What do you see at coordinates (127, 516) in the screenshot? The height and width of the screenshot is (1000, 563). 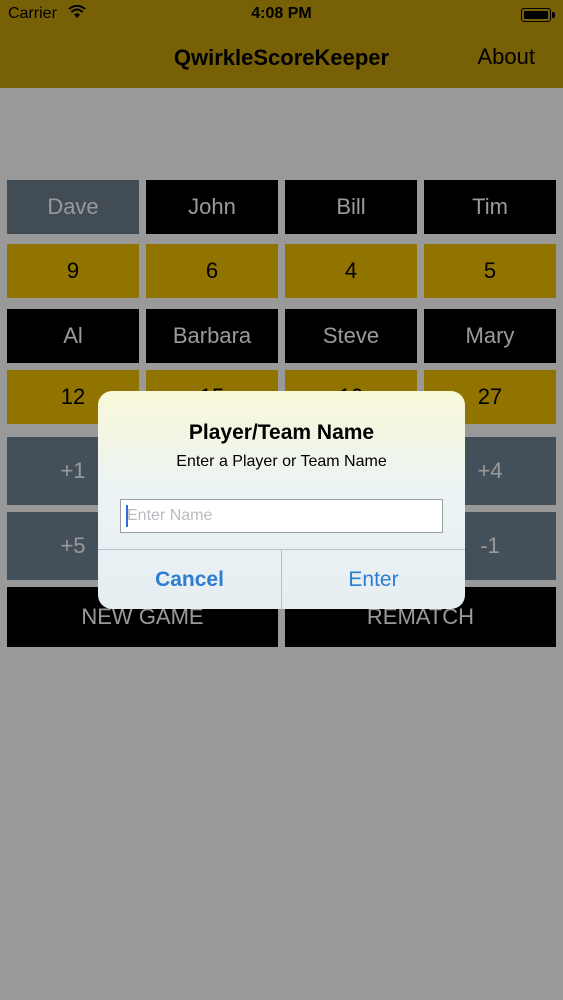 I see `text-cursor` at bounding box center [127, 516].